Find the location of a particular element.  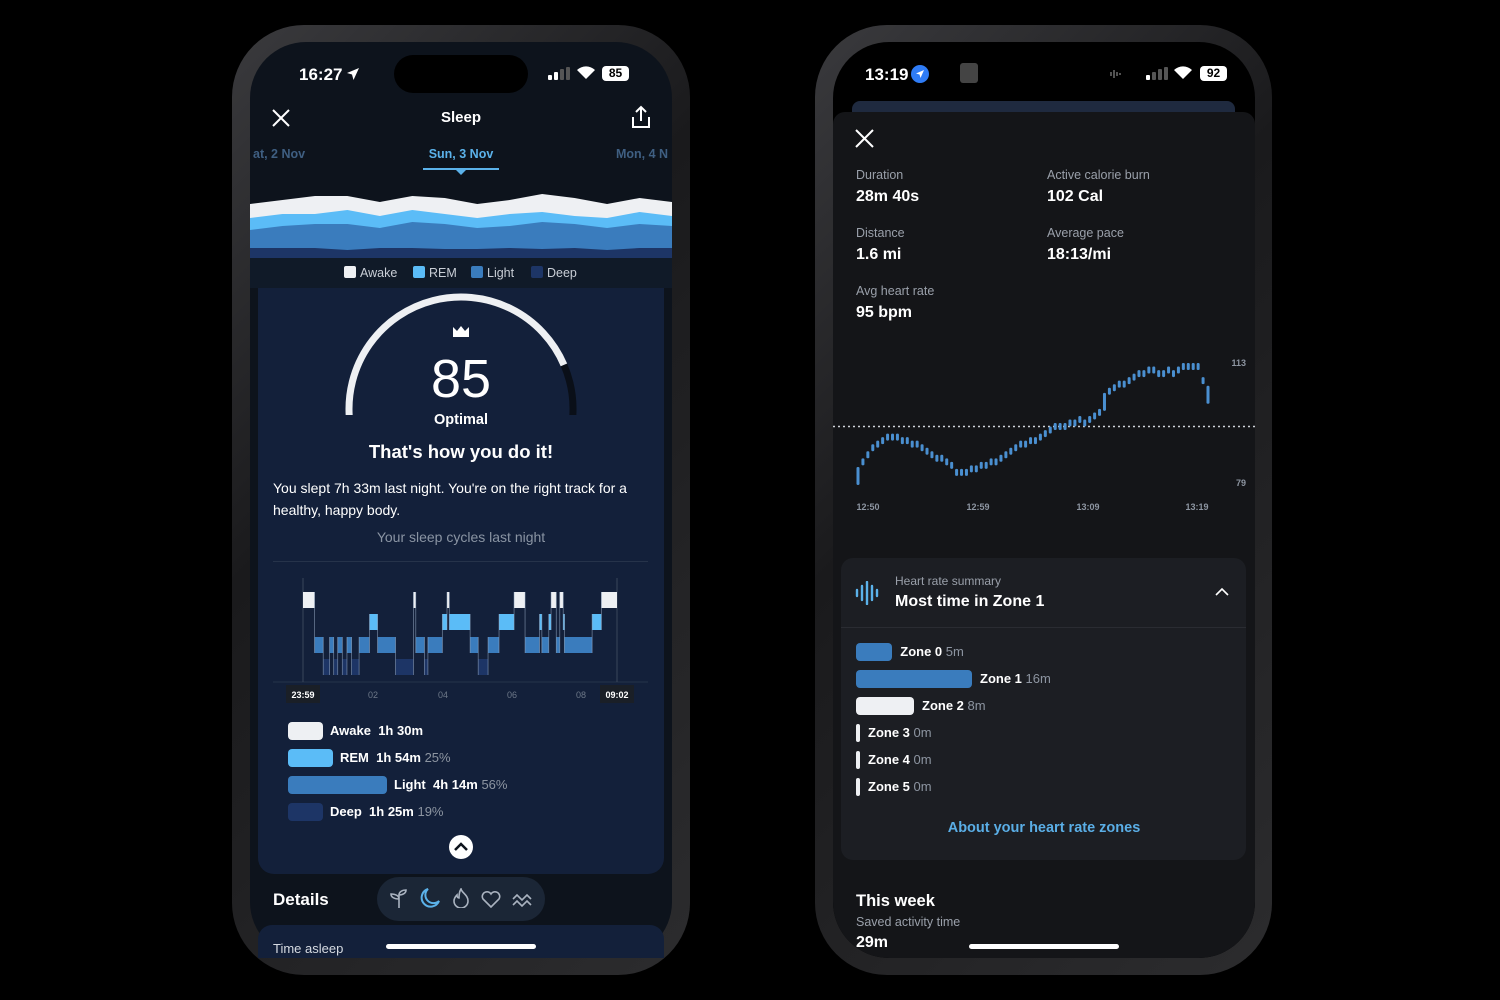

share-icon is located at coordinates (641, 117).